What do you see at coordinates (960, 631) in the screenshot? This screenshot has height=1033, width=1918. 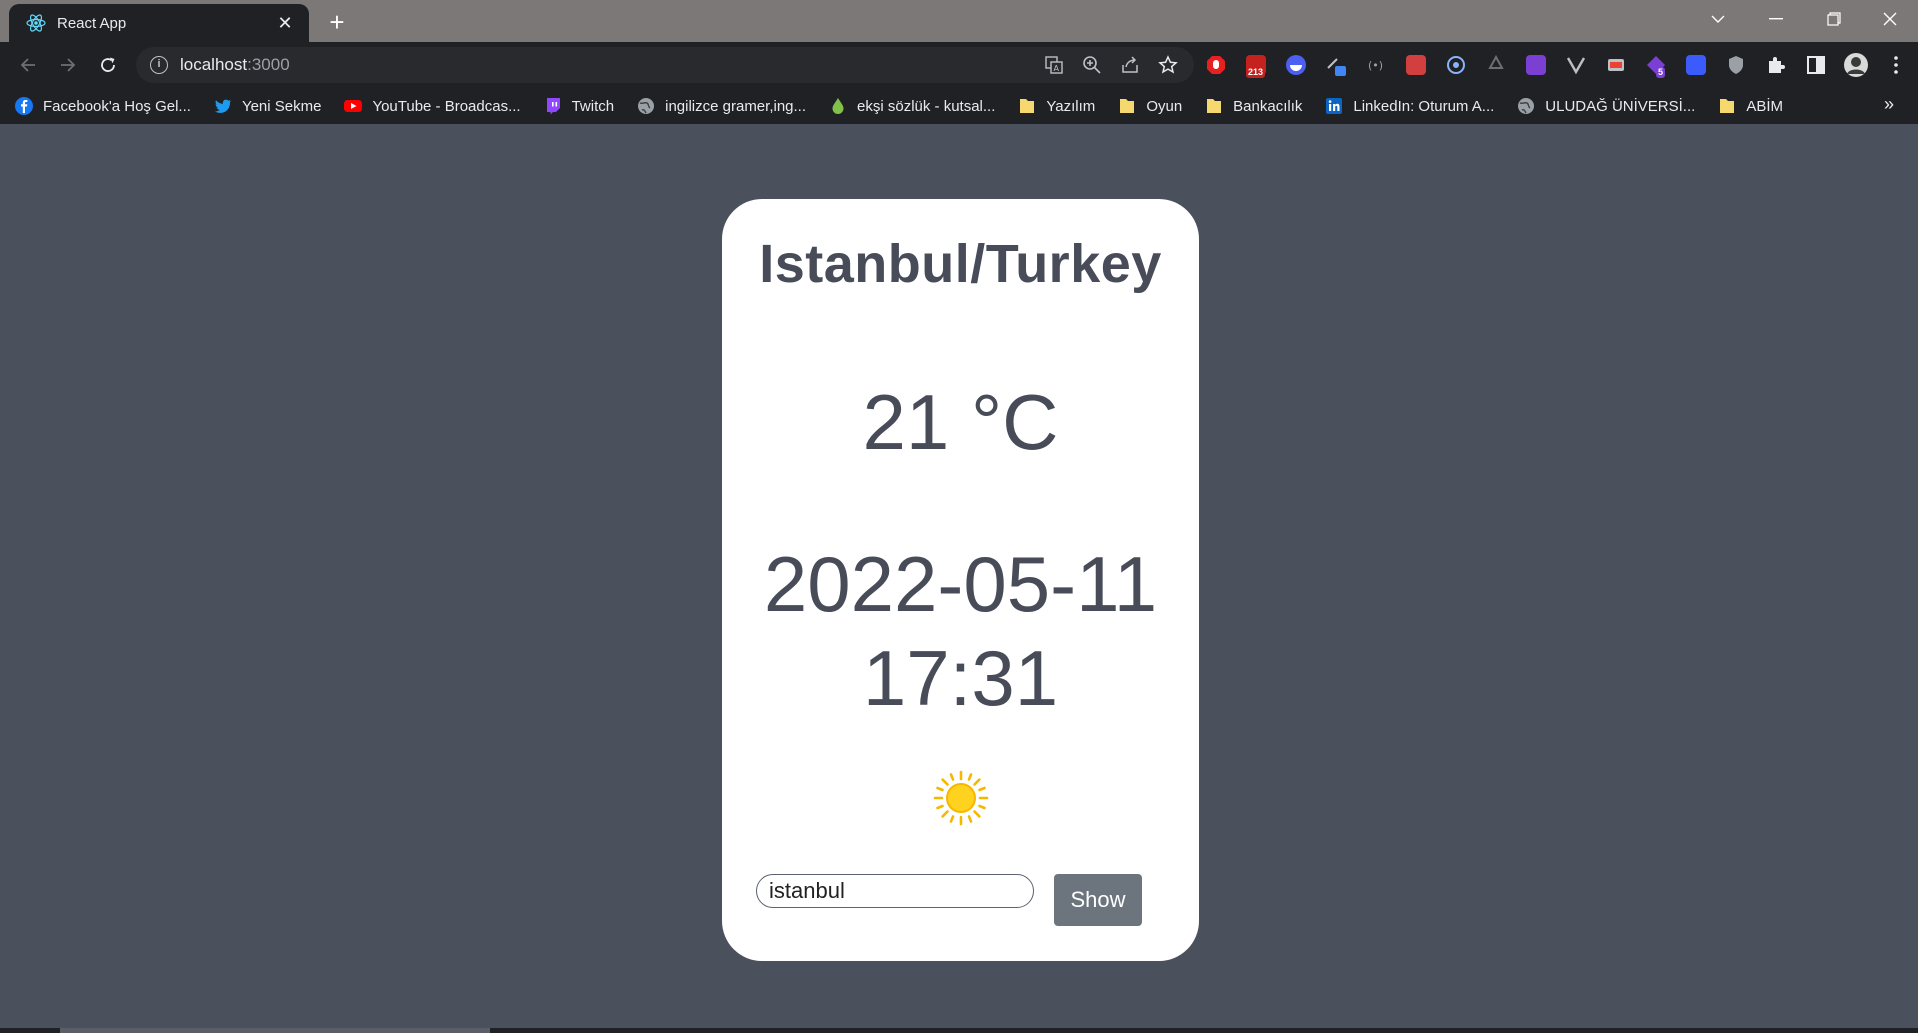 I see `date-time: 2022-05-11 17:31` at bounding box center [960, 631].